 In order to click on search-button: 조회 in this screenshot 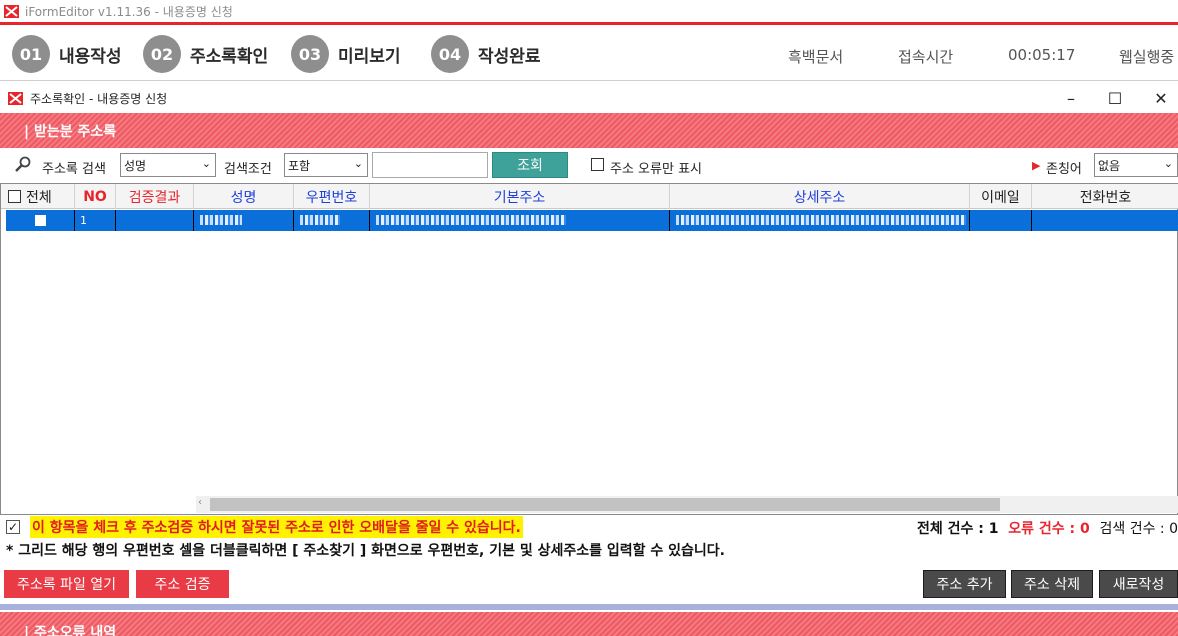, I will do `click(530, 165)`.